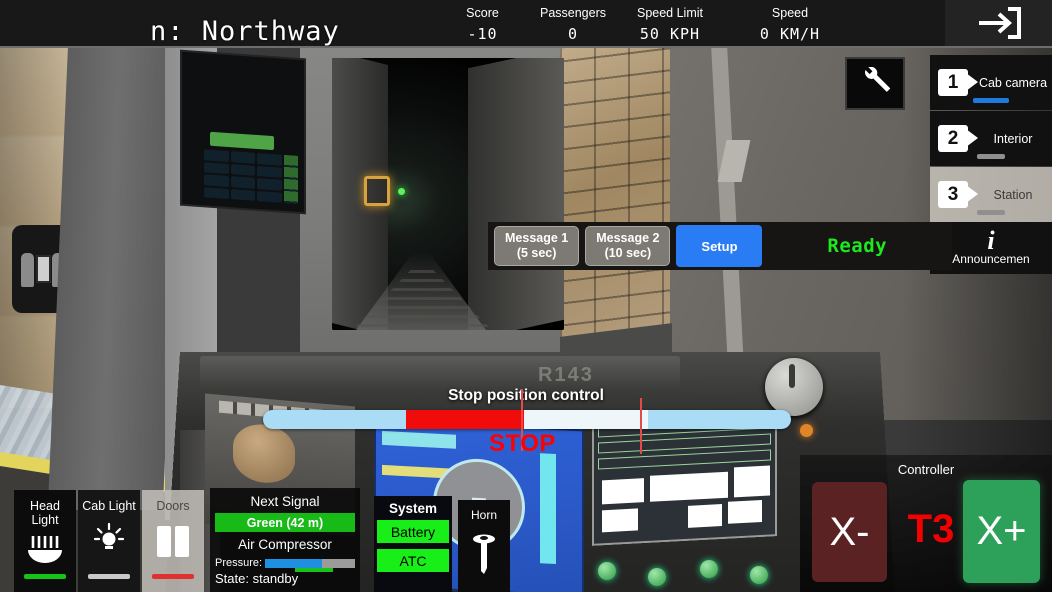 This screenshot has width=1052, height=592. Describe the element at coordinates (239, 563) in the screenshot. I see `pressure-label: Pressure:` at that location.